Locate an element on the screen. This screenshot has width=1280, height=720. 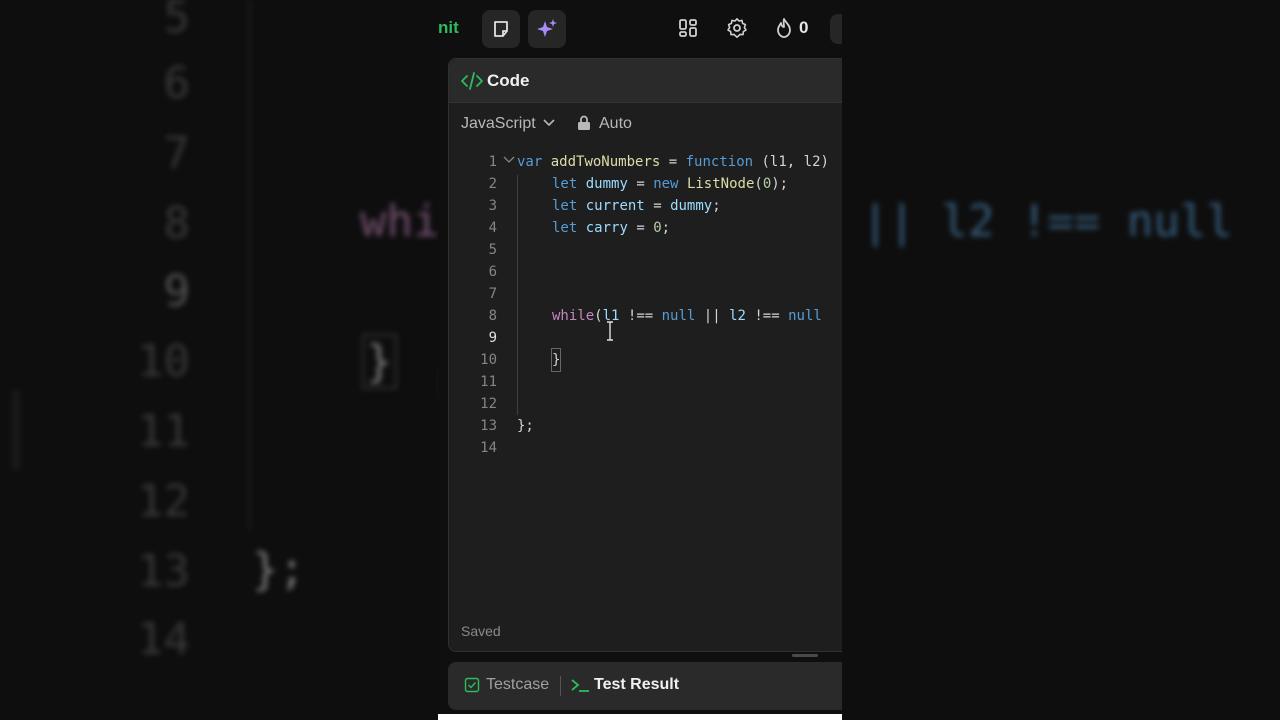
code-line-8: while(l1 !== null || l2 !== null is located at coordinates (687, 316).